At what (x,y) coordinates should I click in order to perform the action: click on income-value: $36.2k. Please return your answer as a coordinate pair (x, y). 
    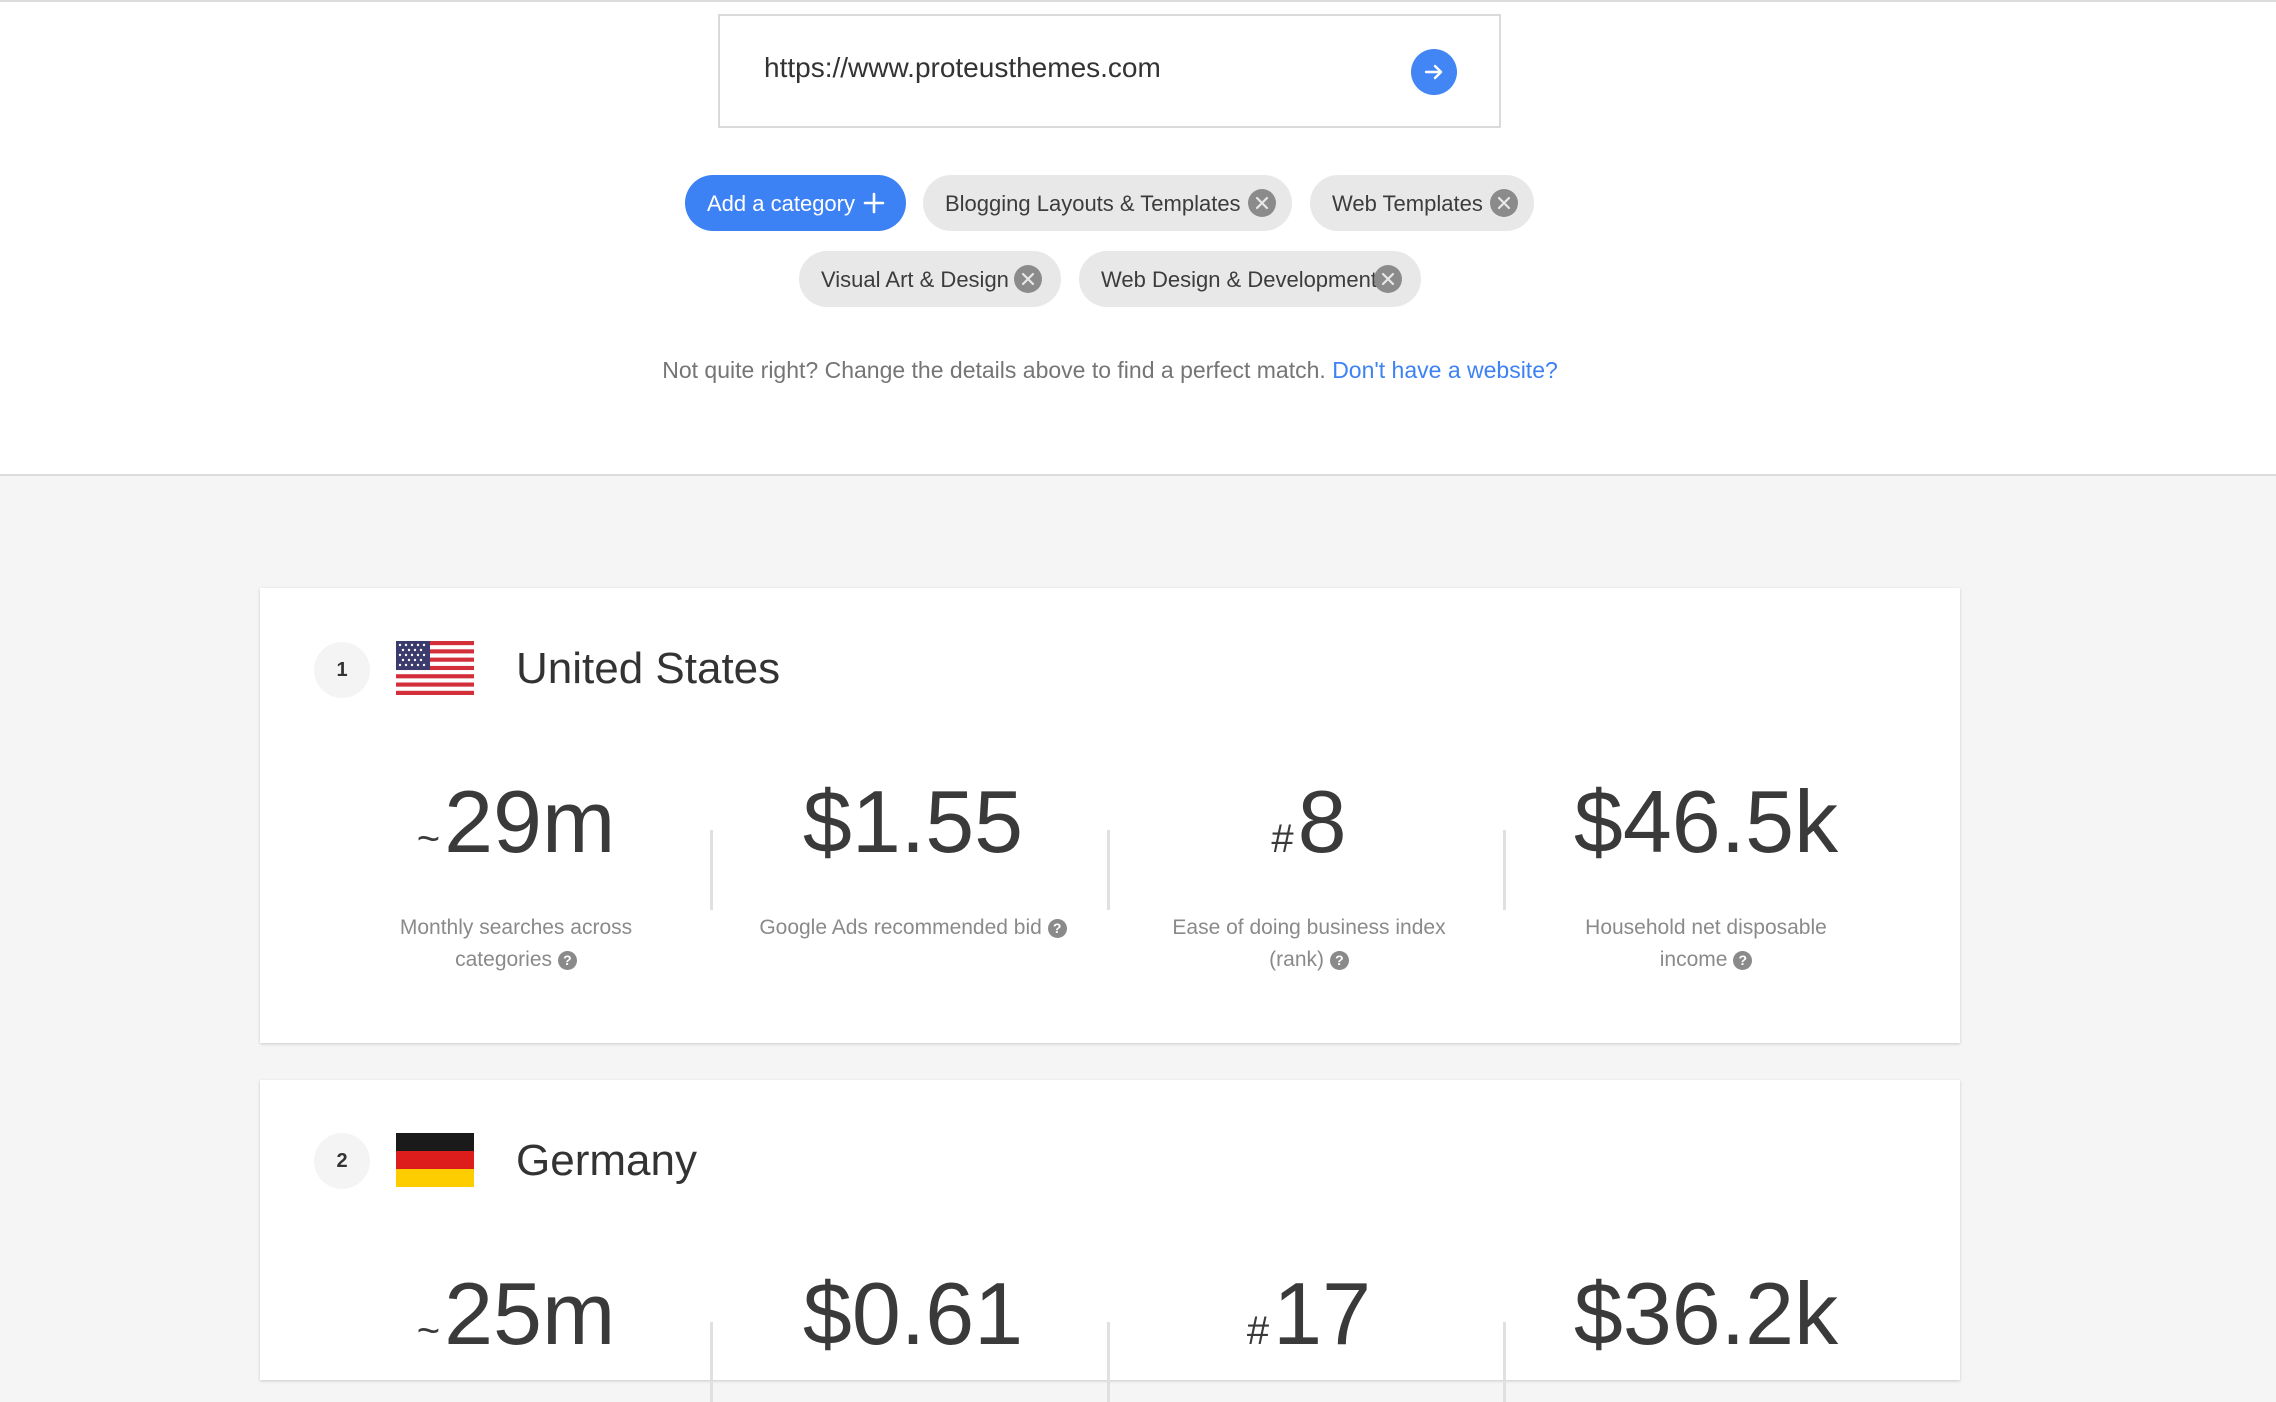
    Looking at the image, I should click on (1706, 1313).